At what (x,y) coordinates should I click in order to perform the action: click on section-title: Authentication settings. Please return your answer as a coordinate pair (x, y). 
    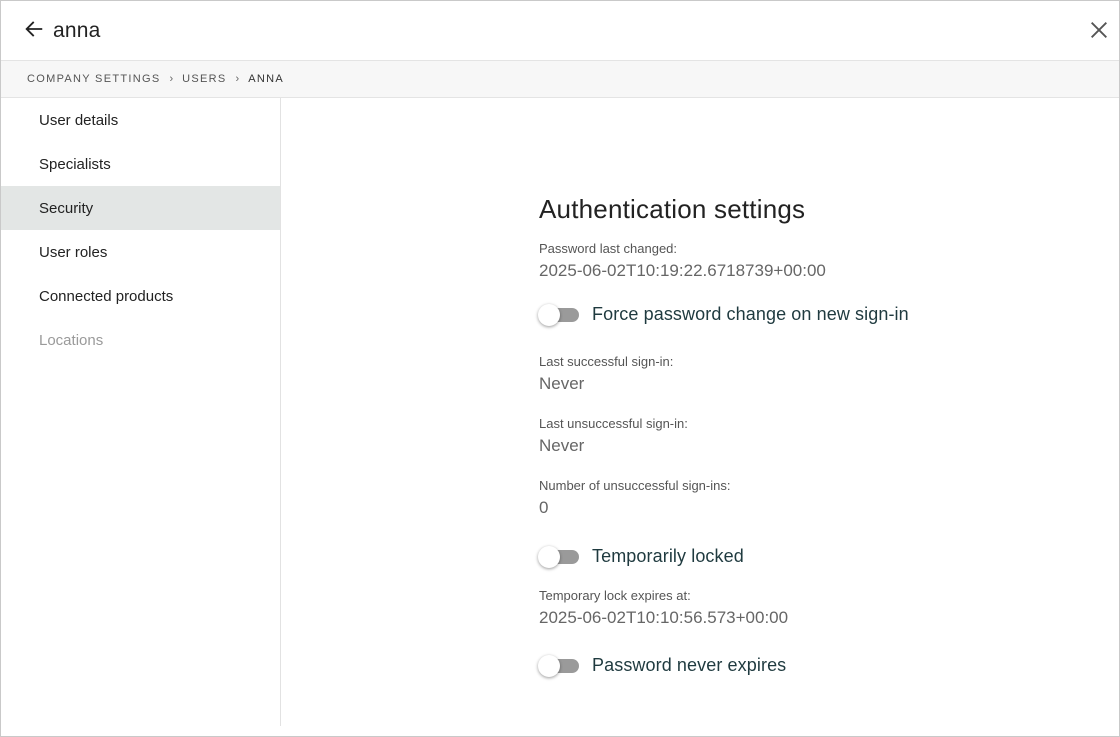
    Looking at the image, I should click on (672, 209).